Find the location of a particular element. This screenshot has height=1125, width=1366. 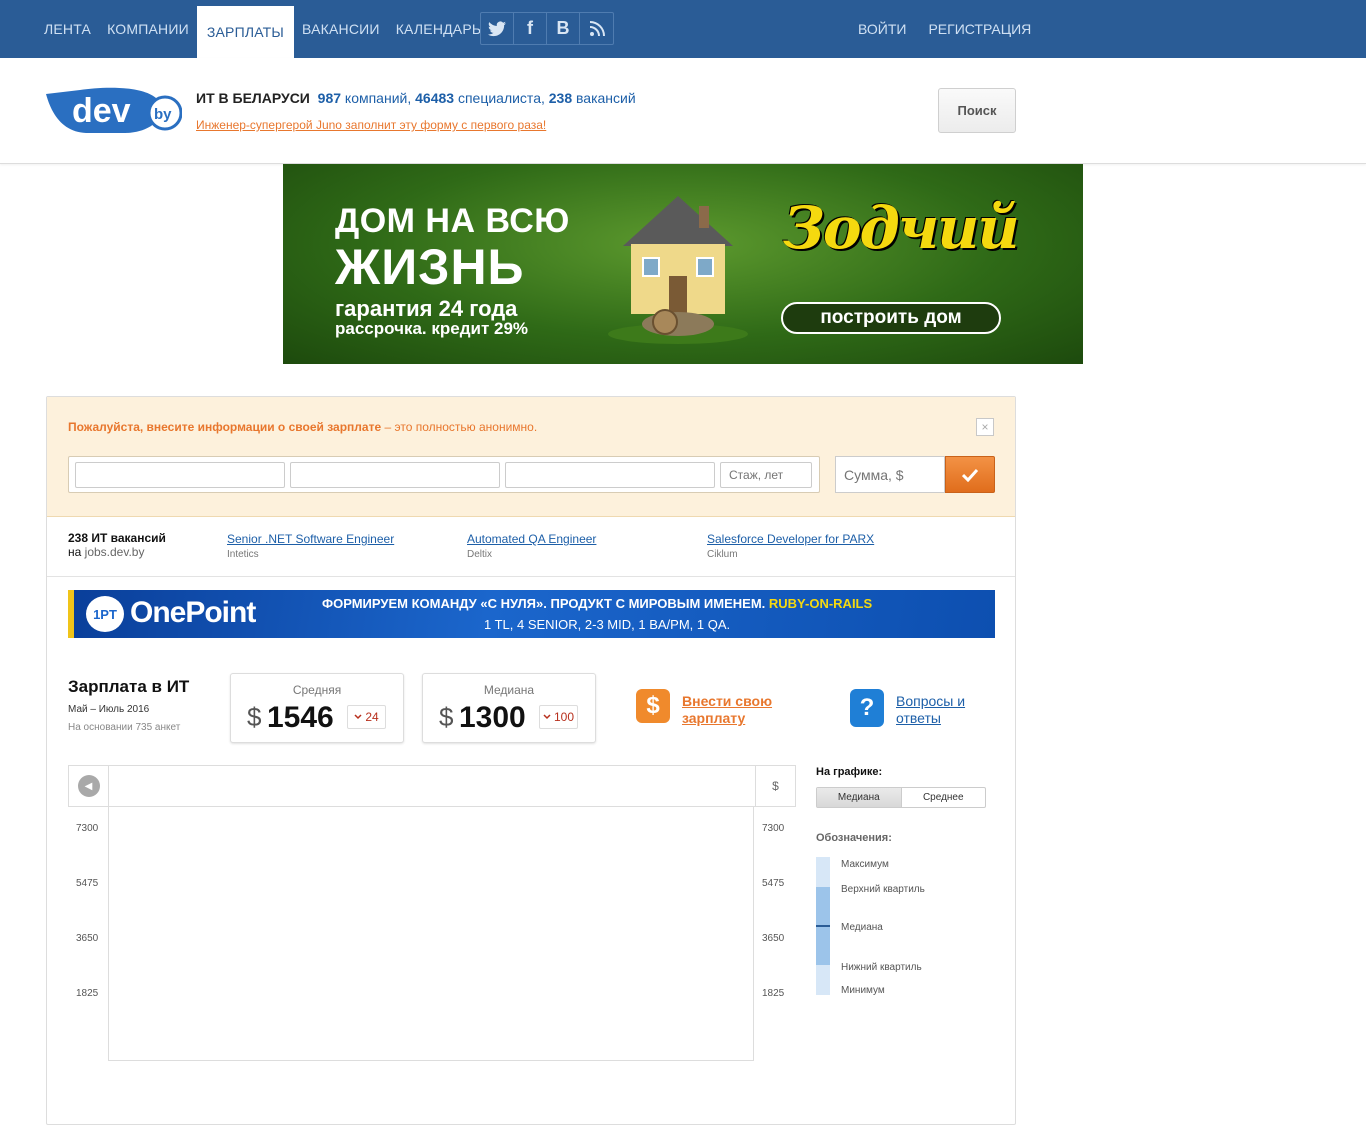

job-item: Senior .NET Software Engineer Intetics is located at coordinates (310, 546).